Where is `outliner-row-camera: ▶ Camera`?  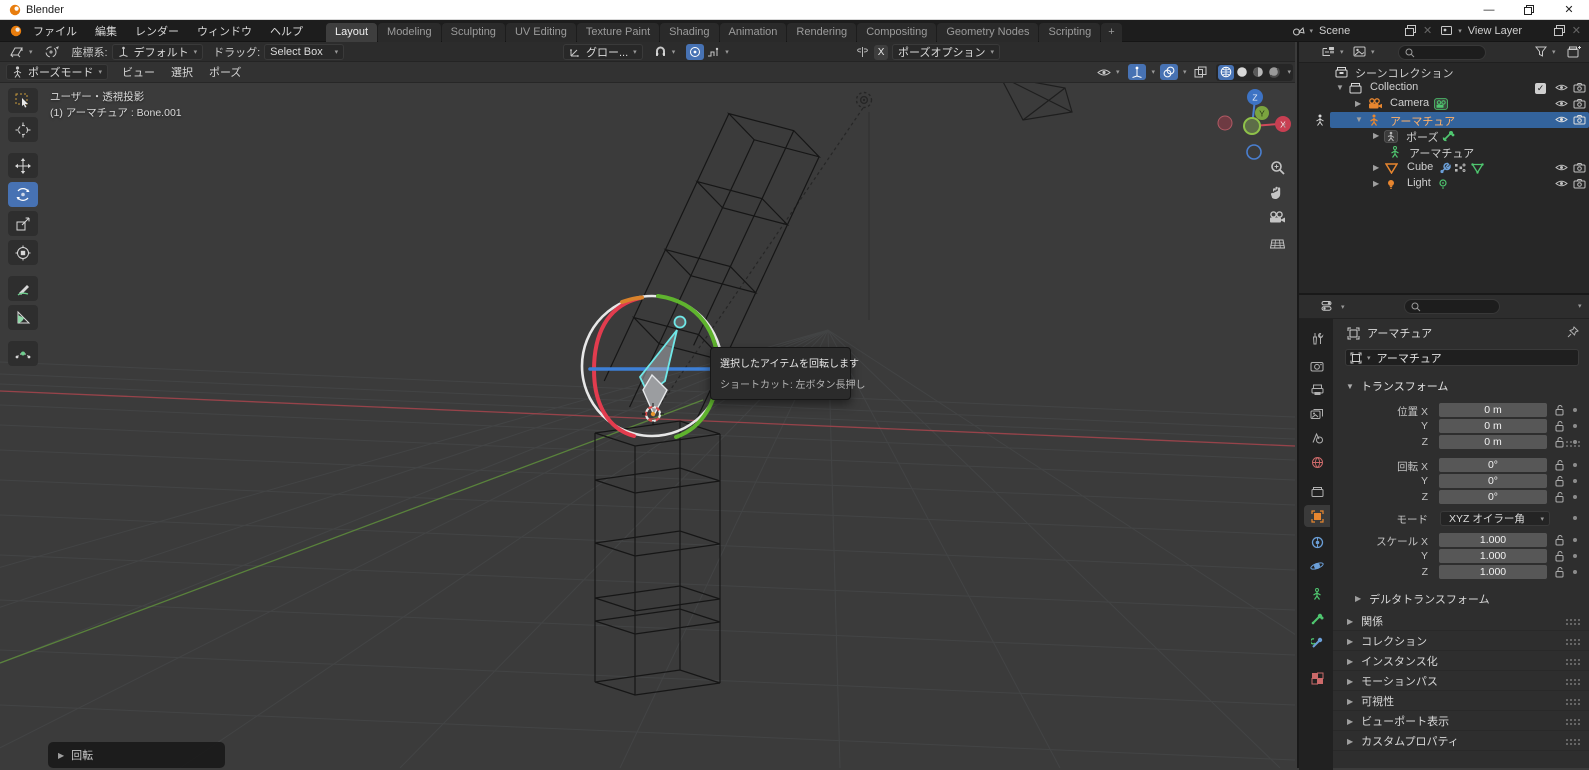 outliner-row-camera: ▶ Camera is located at coordinates (1444, 104).